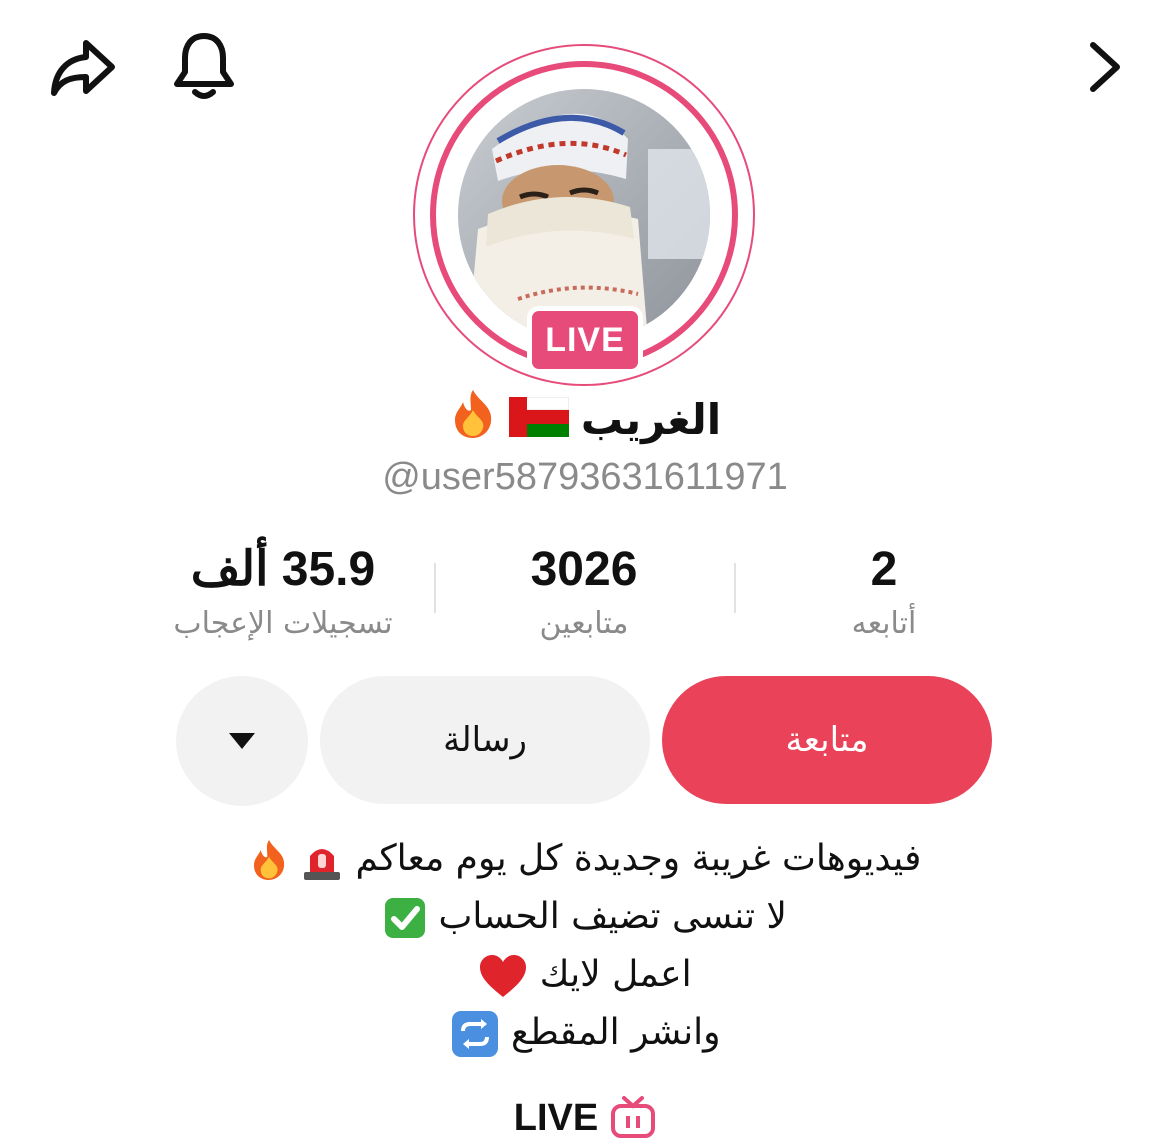  What do you see at coordinates (82, 67) in the screenshot?
I see `share-icon` at bounding box center [82, 67].